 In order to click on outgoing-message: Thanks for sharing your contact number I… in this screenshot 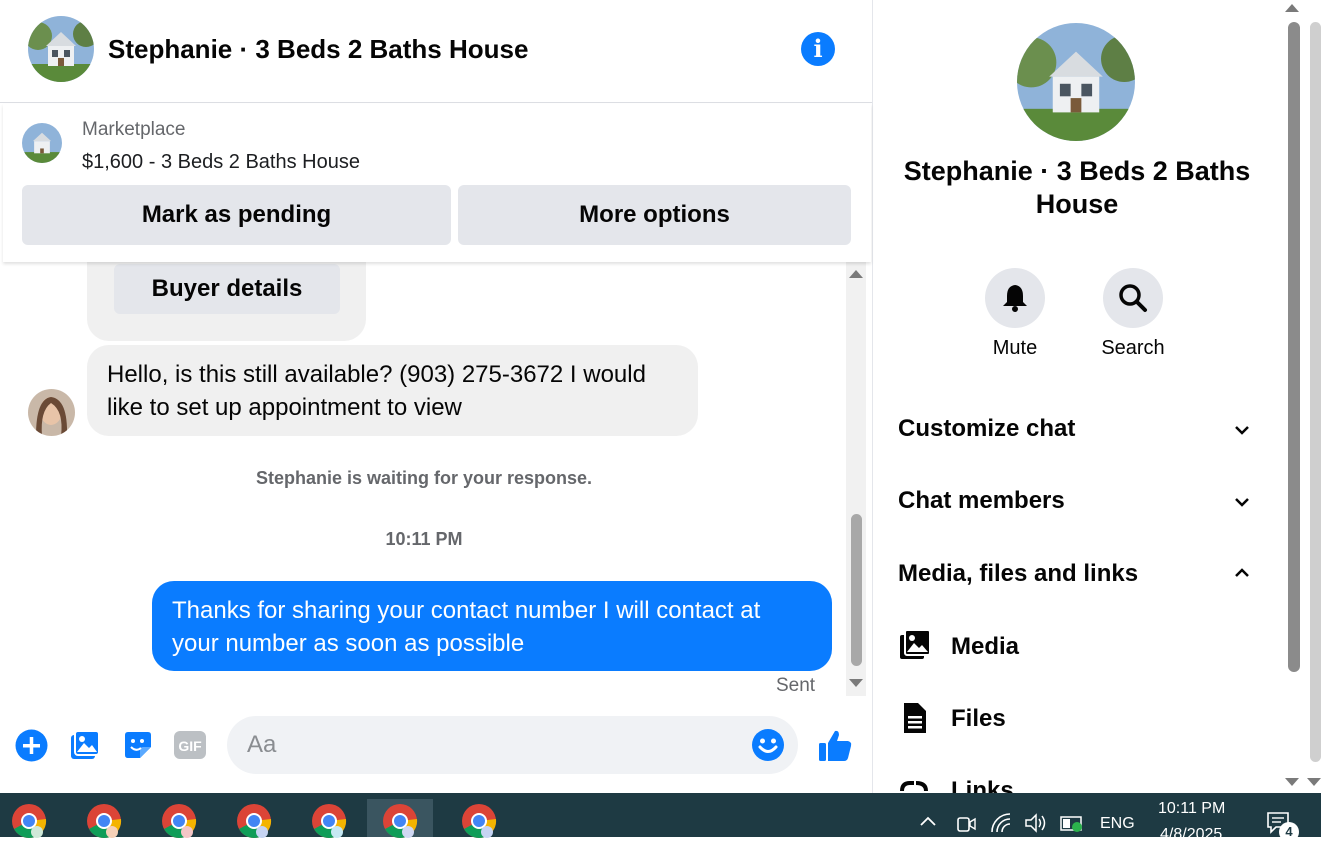, I will do `click(492, 626)`.